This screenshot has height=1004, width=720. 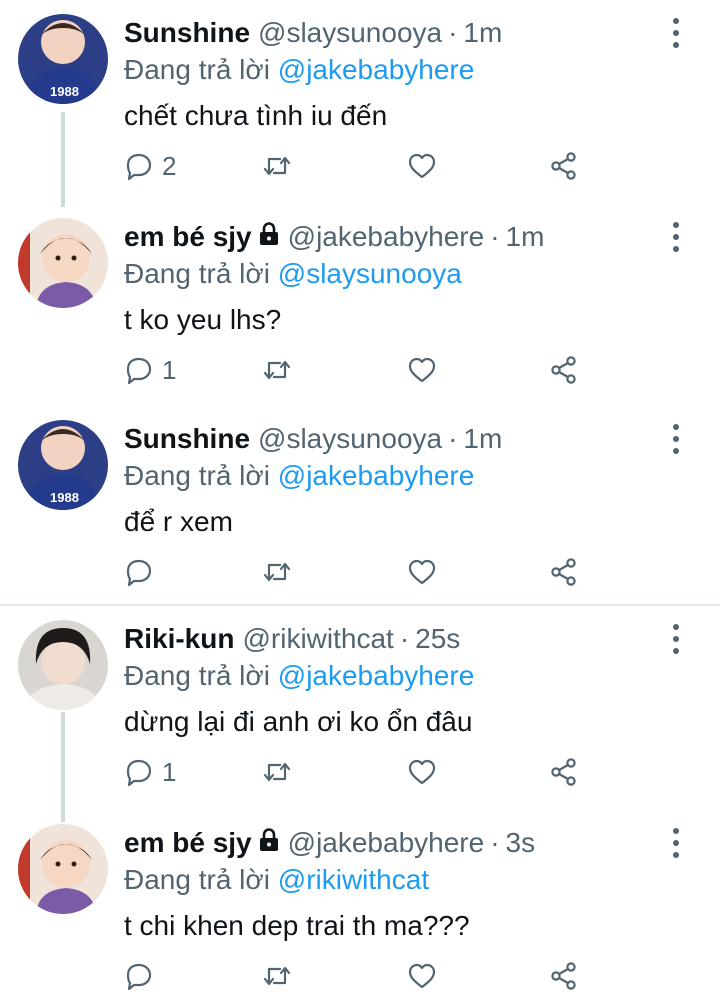 I want to click on tweet-header: Sunshine @slaysunooya · 1m, so click(x=313, y=33).